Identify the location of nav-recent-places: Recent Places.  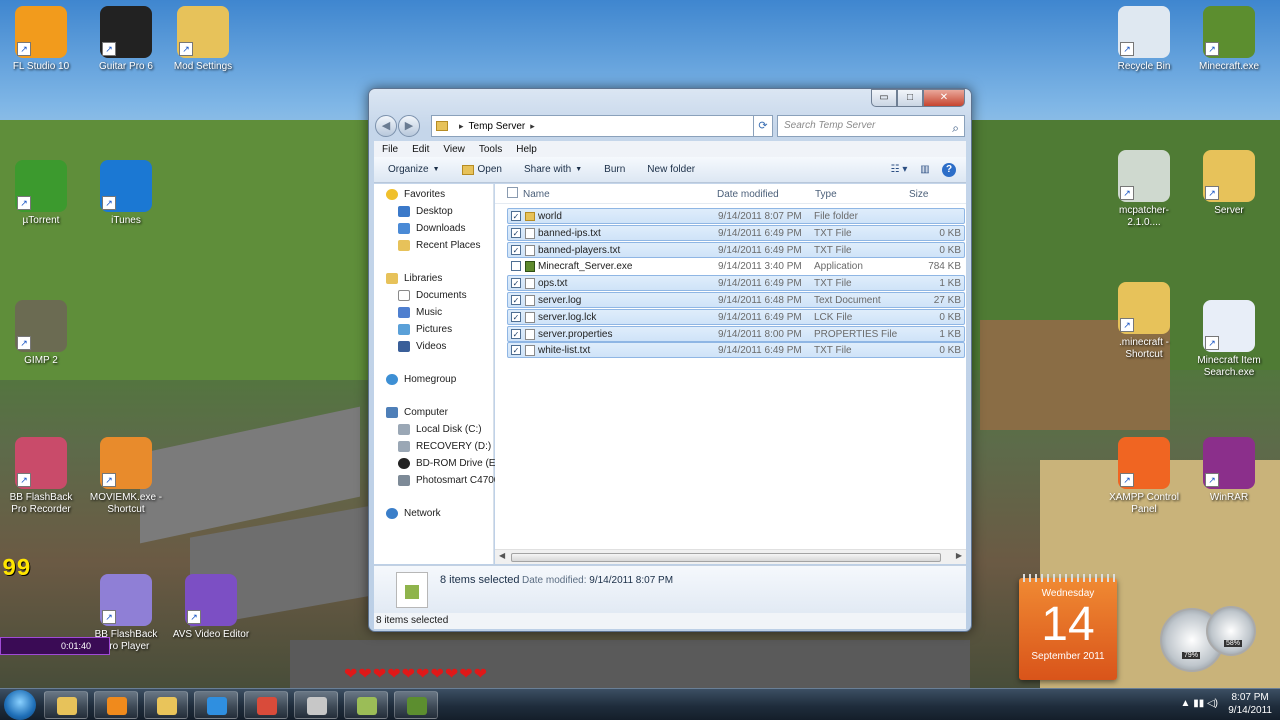
(439, 245).